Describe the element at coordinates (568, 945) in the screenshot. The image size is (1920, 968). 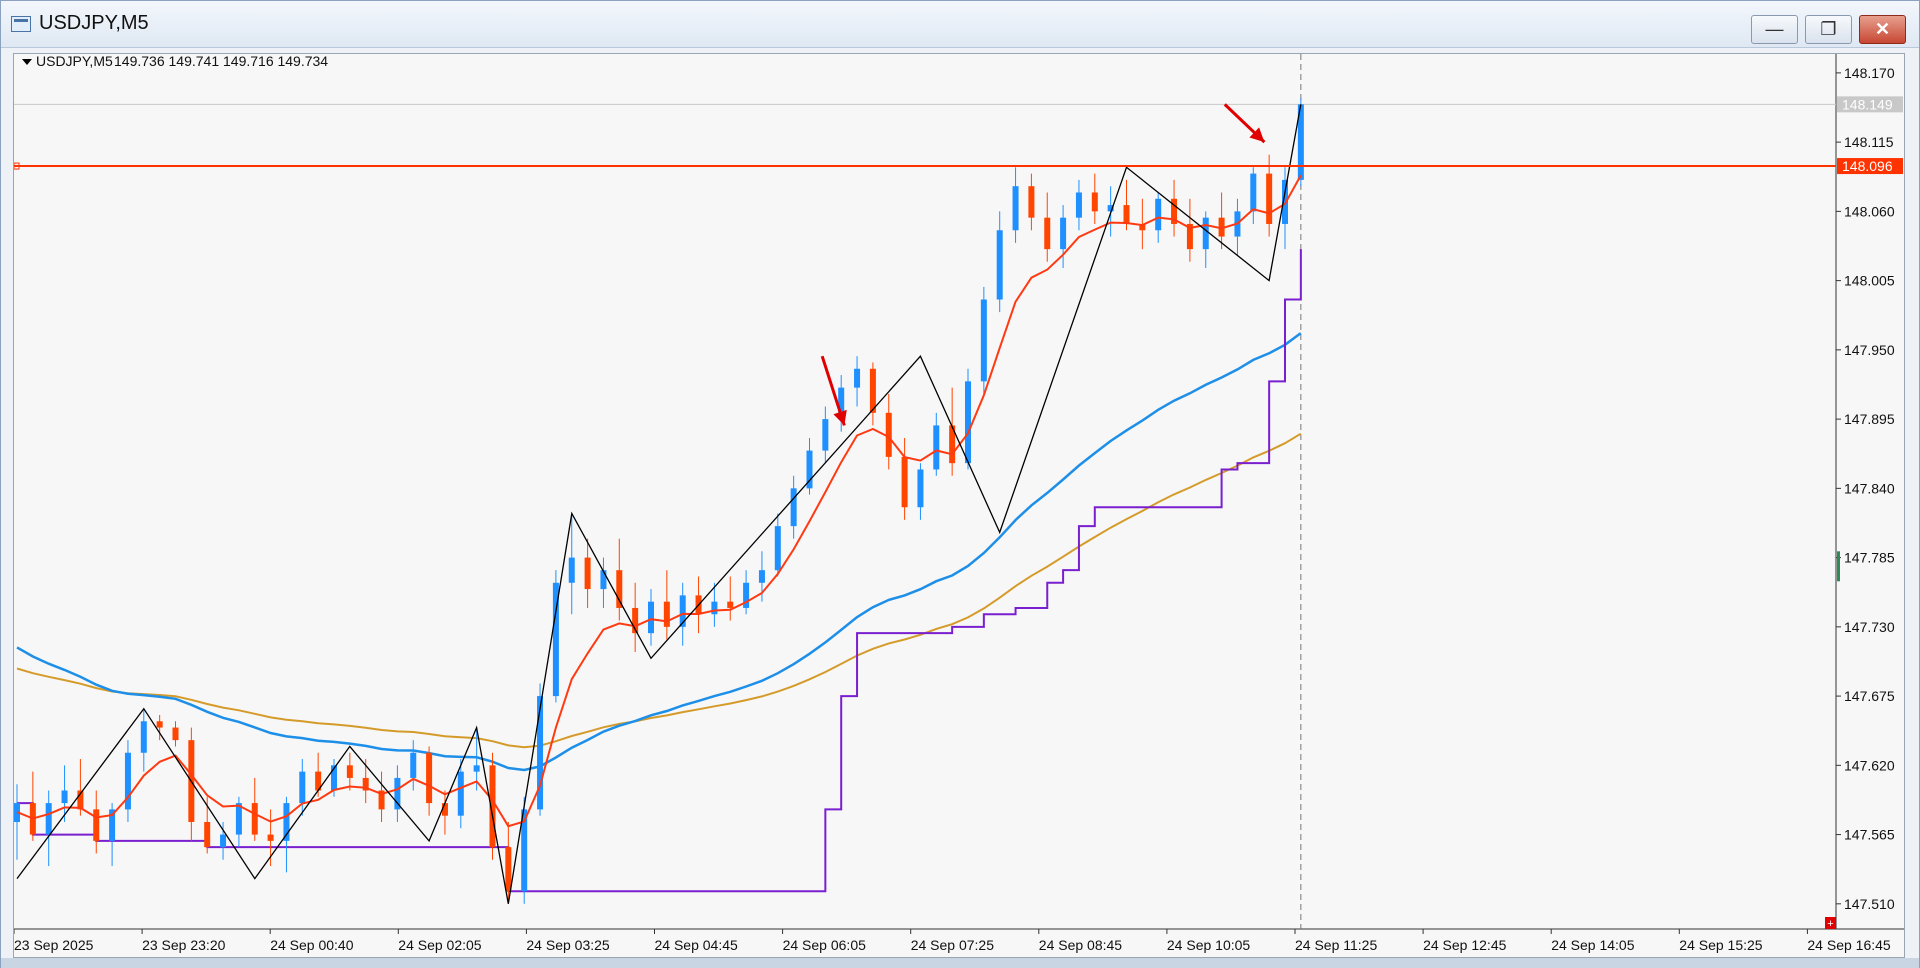
I see `time-tick-label: 24 Sep 03:25` at that location.